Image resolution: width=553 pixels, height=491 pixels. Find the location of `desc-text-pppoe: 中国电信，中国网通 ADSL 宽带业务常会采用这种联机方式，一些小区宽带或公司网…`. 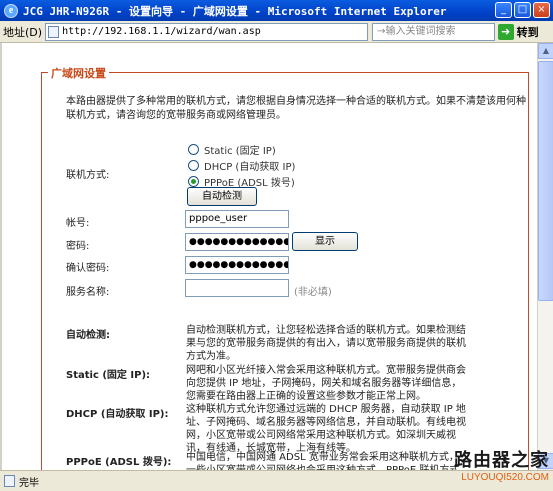

desc-text-pppoe: 中国电信，中国网通 ADSL 宽带业务常会采用这种联机方式，一些小区宽带或公司网… is located at coordinates (322, 461).